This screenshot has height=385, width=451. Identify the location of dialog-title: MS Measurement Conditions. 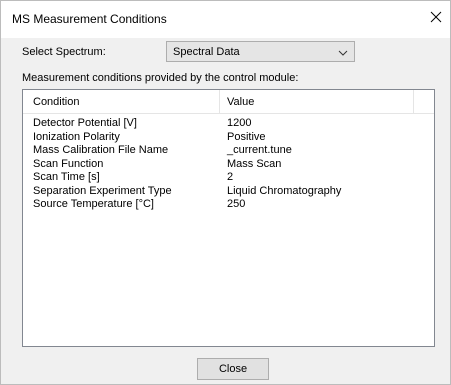
(89, 19).